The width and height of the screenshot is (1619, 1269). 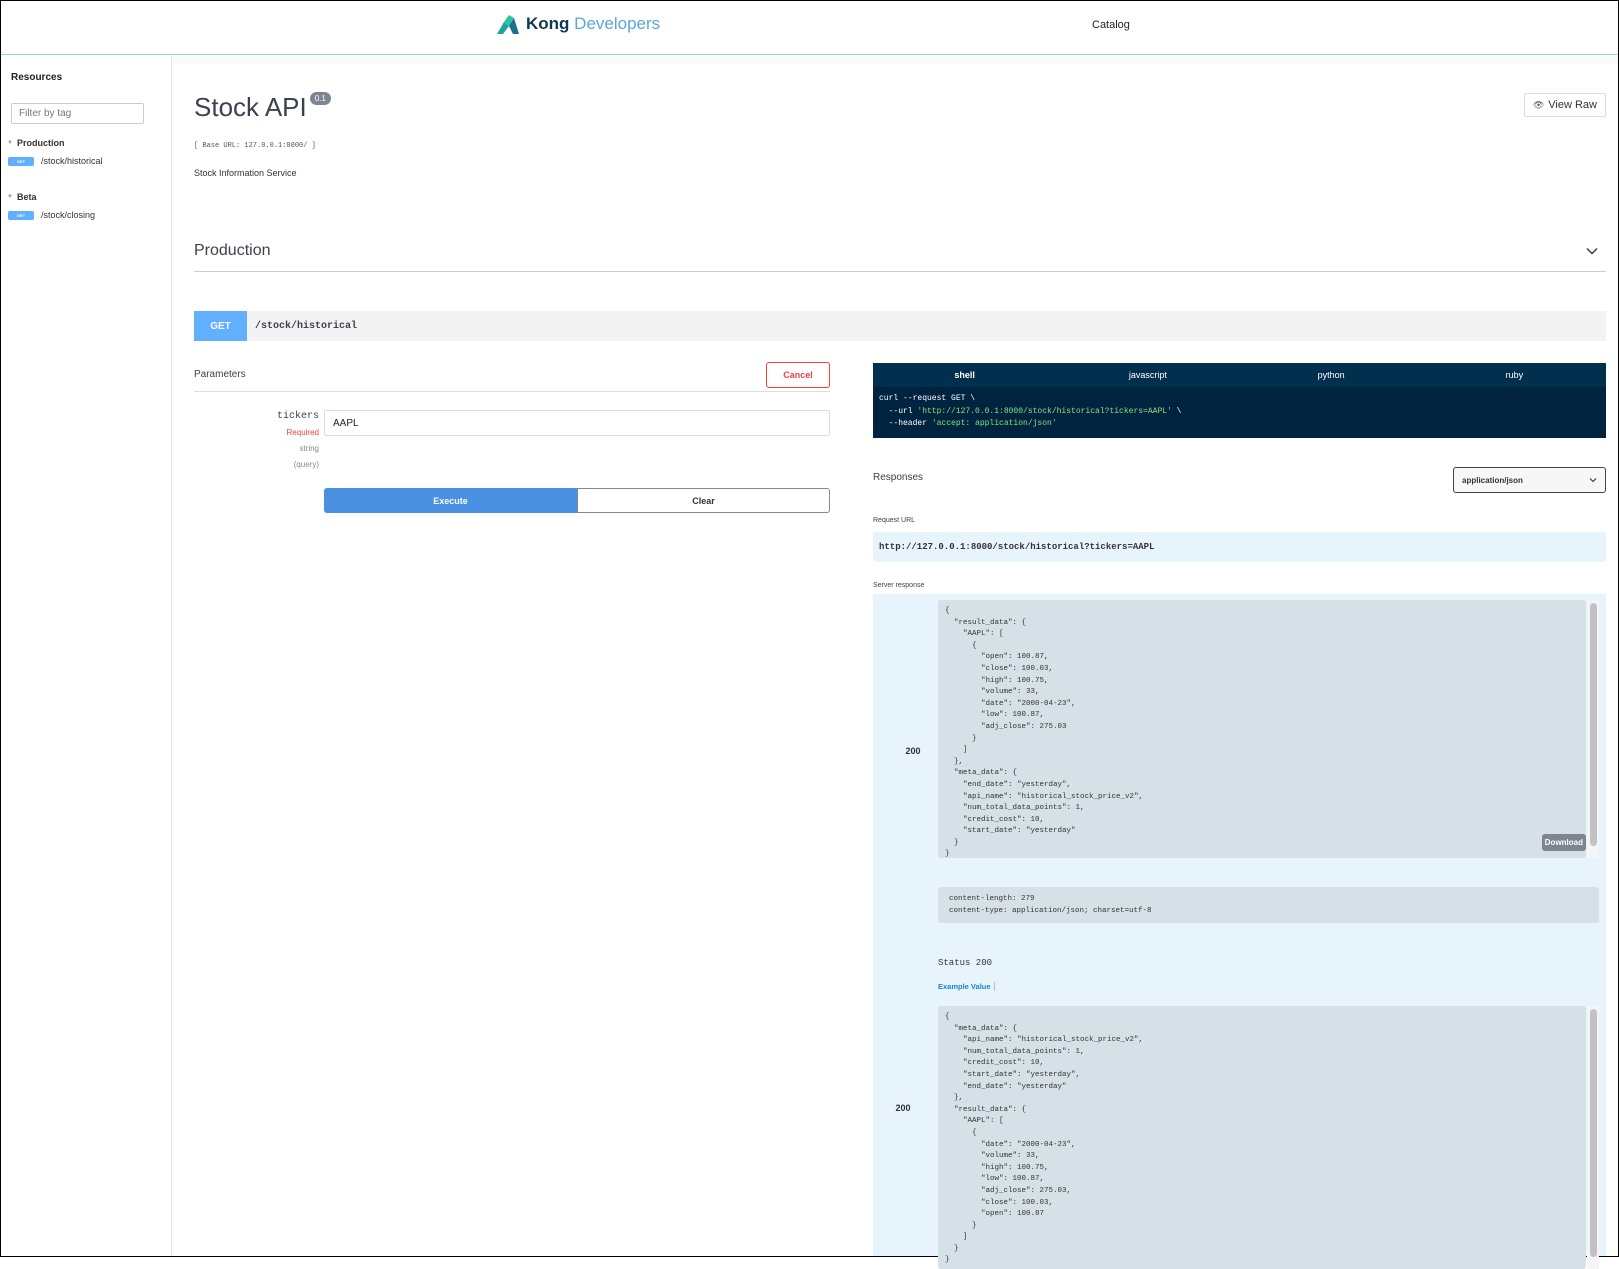 I want to click on responses-title: Responses, so click(x=898, y=477).